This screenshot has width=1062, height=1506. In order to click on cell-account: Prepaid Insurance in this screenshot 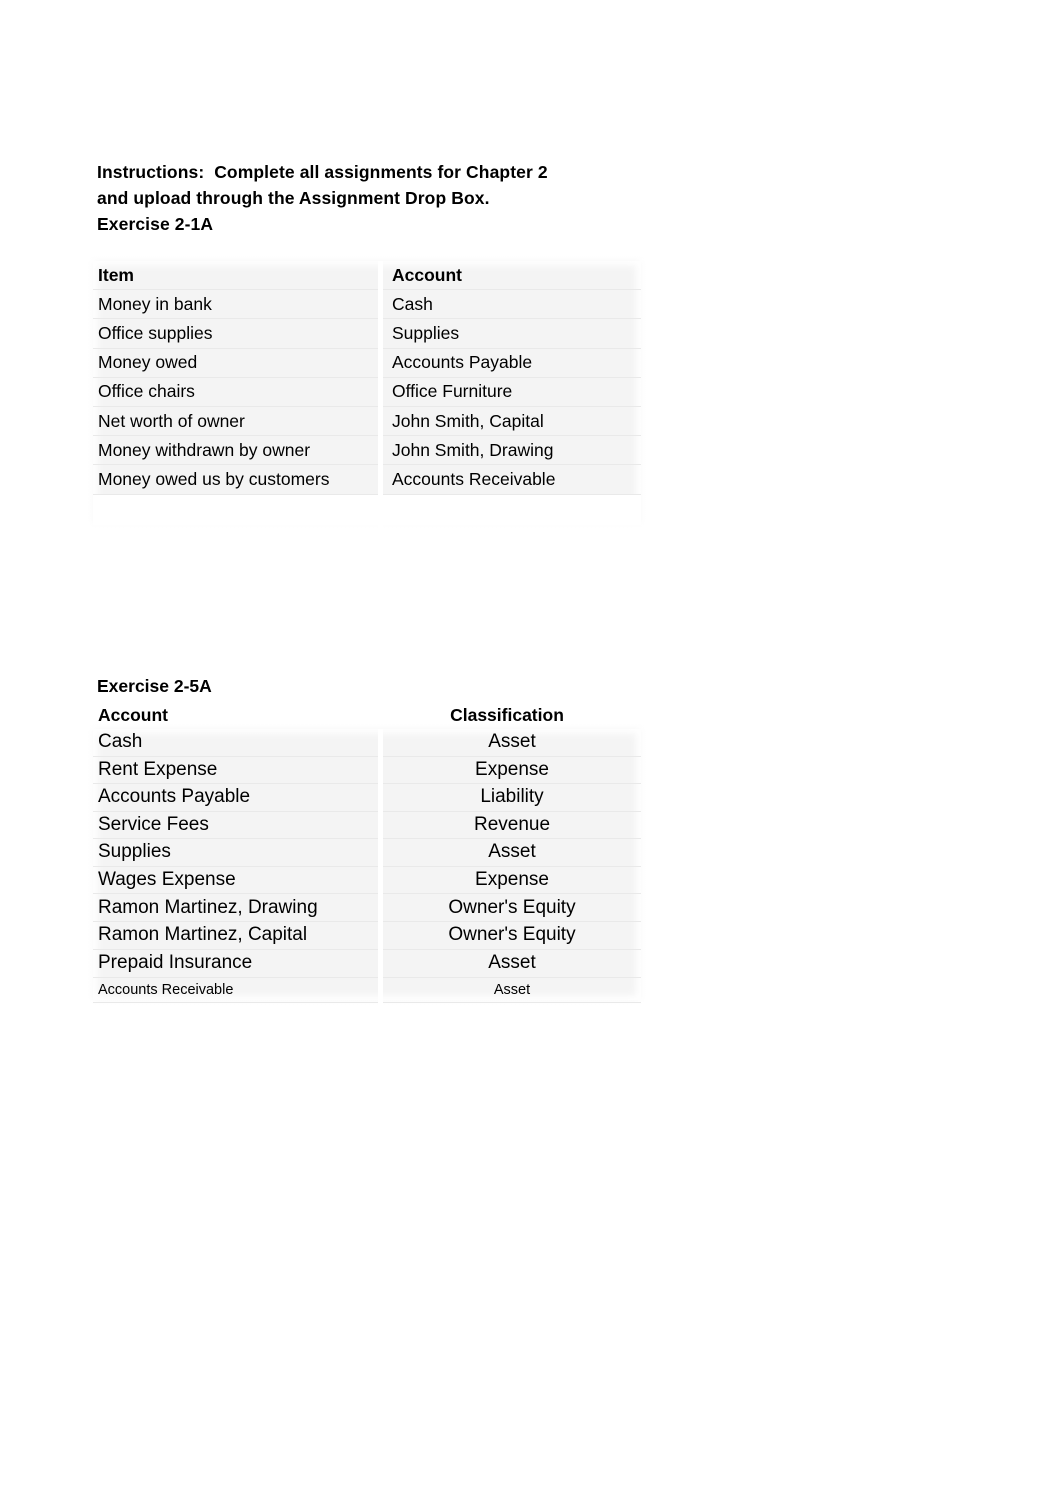, I will do `click(237, 963)`.